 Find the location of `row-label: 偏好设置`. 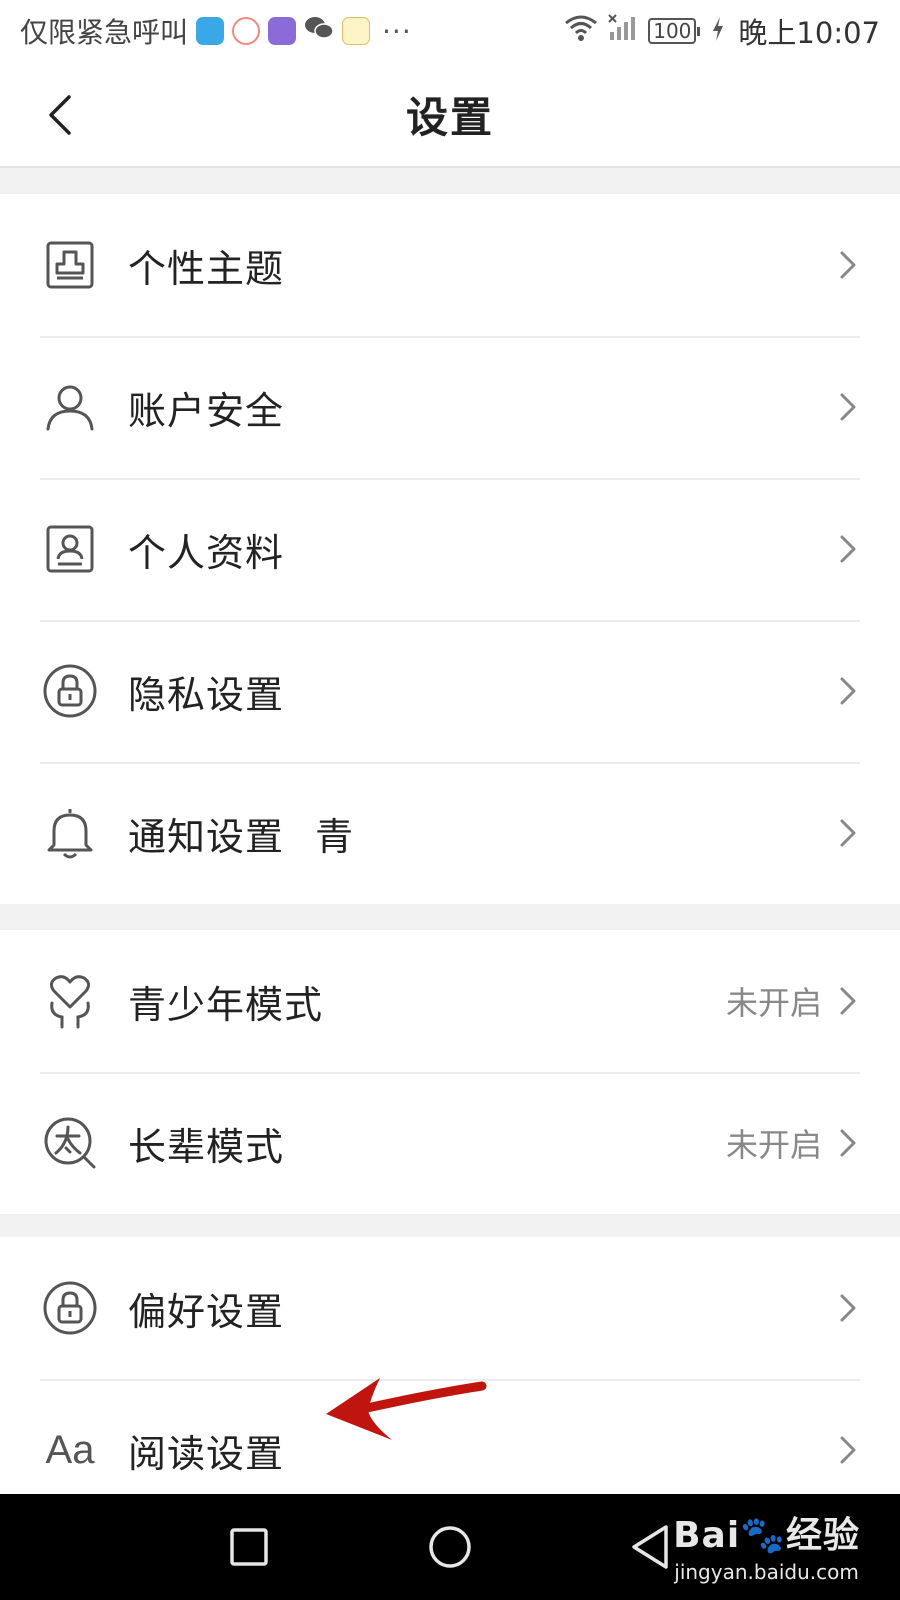

row-label: 偏好设置 is located at coordinates (206, 1311).